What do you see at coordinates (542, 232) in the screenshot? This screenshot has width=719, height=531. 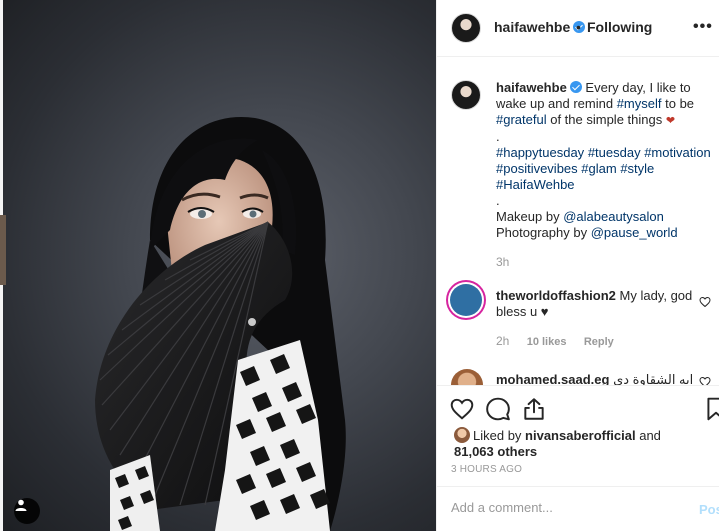 I see `caption-photo-label: Photography by` at bounding box center [542, 232].